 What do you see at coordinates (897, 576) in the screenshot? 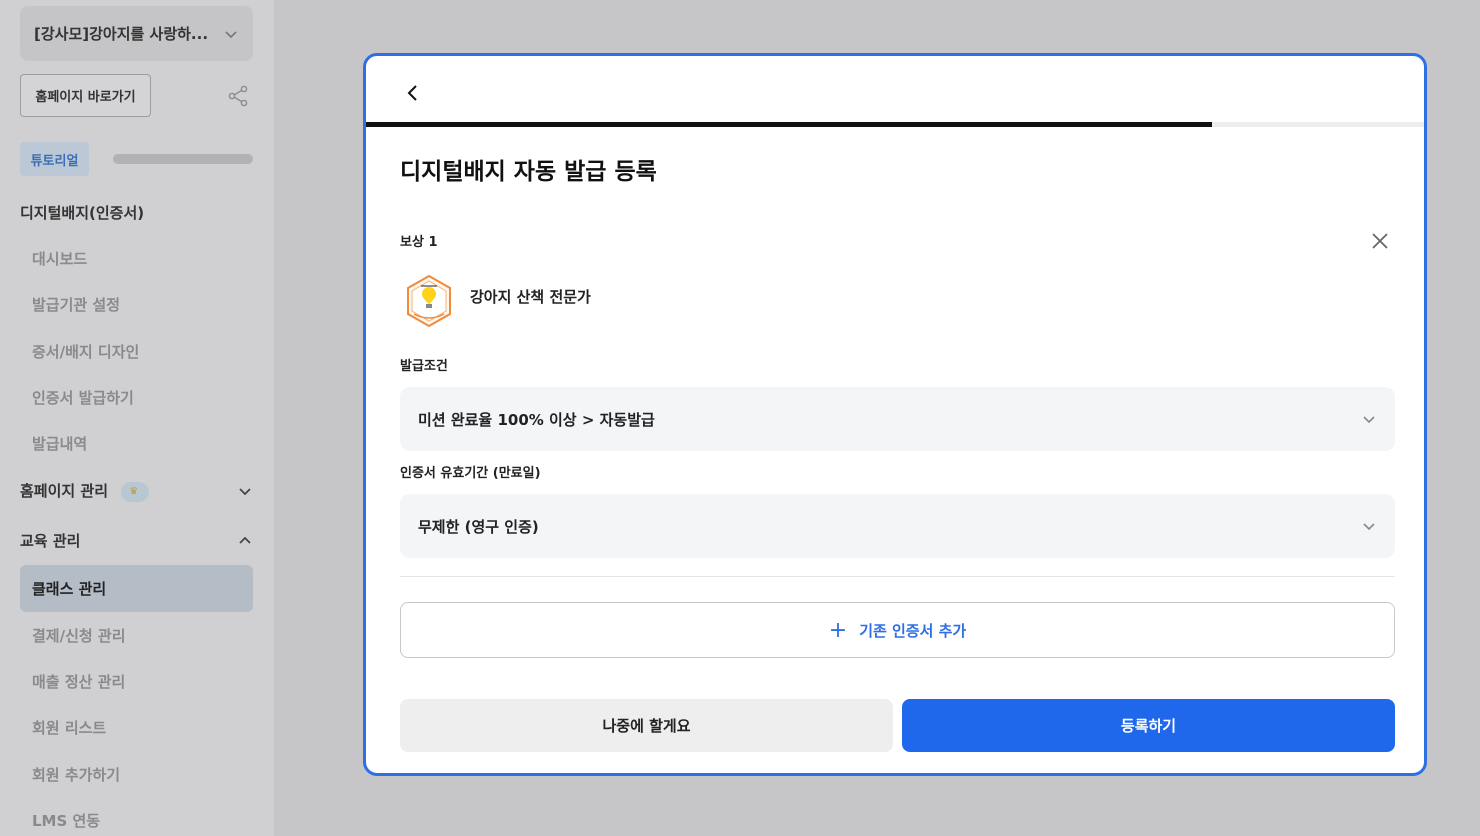
I see `divider` at bounding box center [897, 576].